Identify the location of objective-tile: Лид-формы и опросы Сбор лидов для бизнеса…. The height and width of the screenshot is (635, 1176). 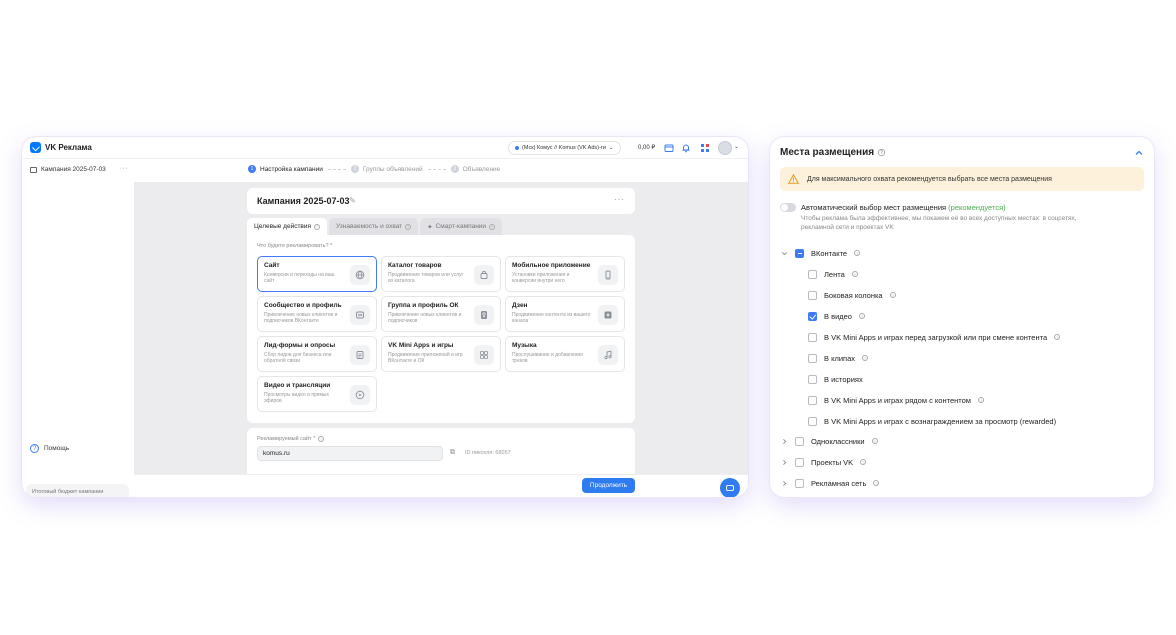
(317, 354).